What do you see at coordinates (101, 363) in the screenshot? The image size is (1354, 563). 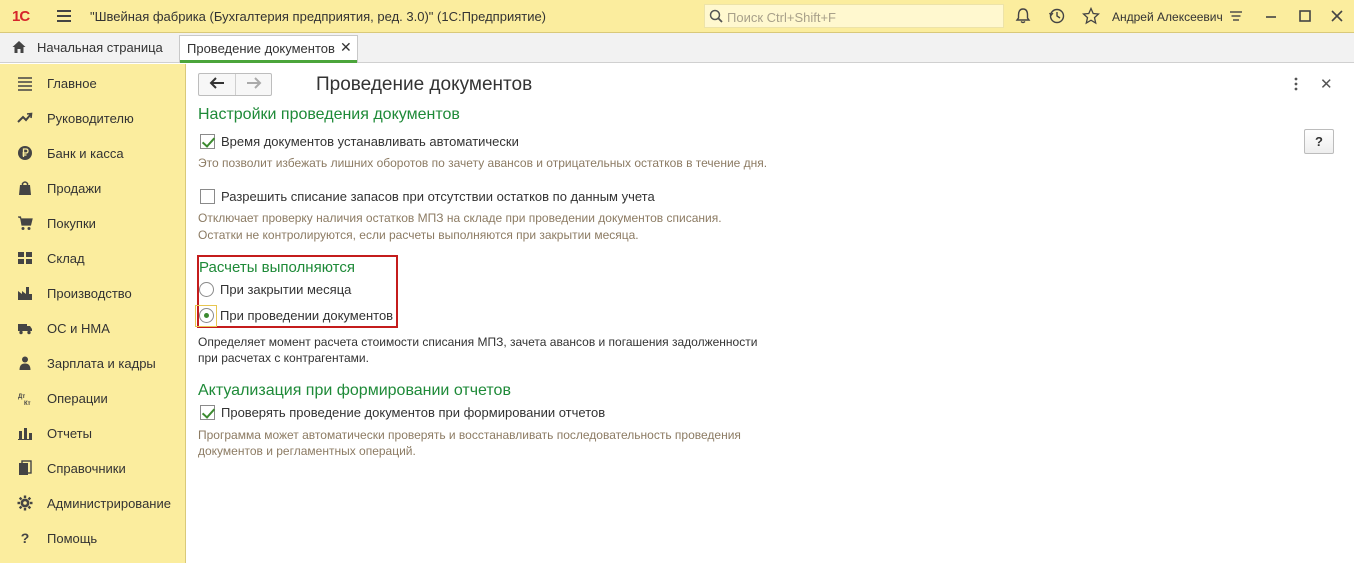 I see `sidebar-item-label: Зарплата и кадры` at bounding box center [101, 363].